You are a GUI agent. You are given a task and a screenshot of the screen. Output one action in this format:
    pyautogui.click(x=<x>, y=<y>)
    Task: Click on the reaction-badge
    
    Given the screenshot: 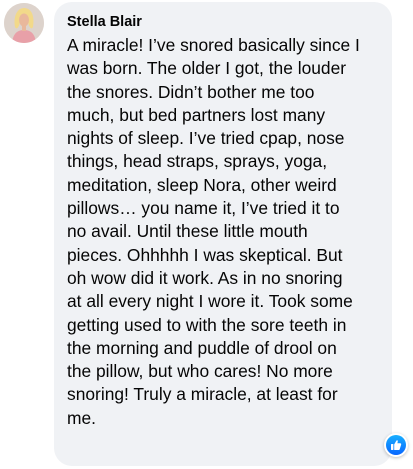 What is the action you would take?
    pyautogui.click(x=396, y=445)
    